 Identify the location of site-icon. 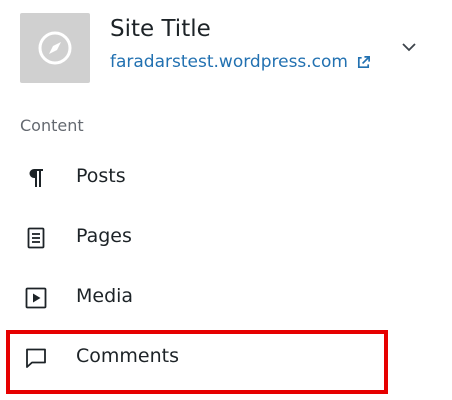
(55, 48).